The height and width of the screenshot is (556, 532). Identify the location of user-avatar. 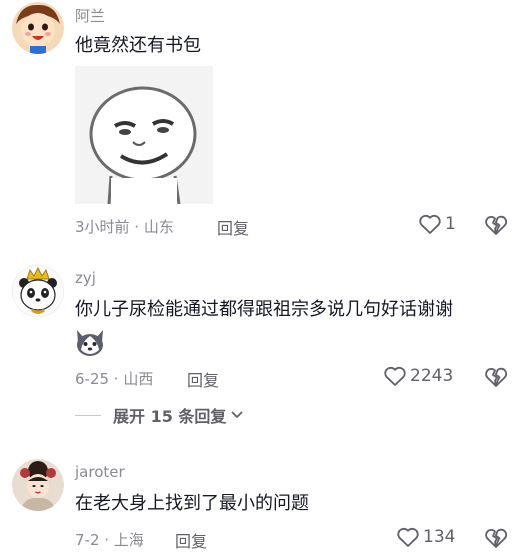
(38, 485).